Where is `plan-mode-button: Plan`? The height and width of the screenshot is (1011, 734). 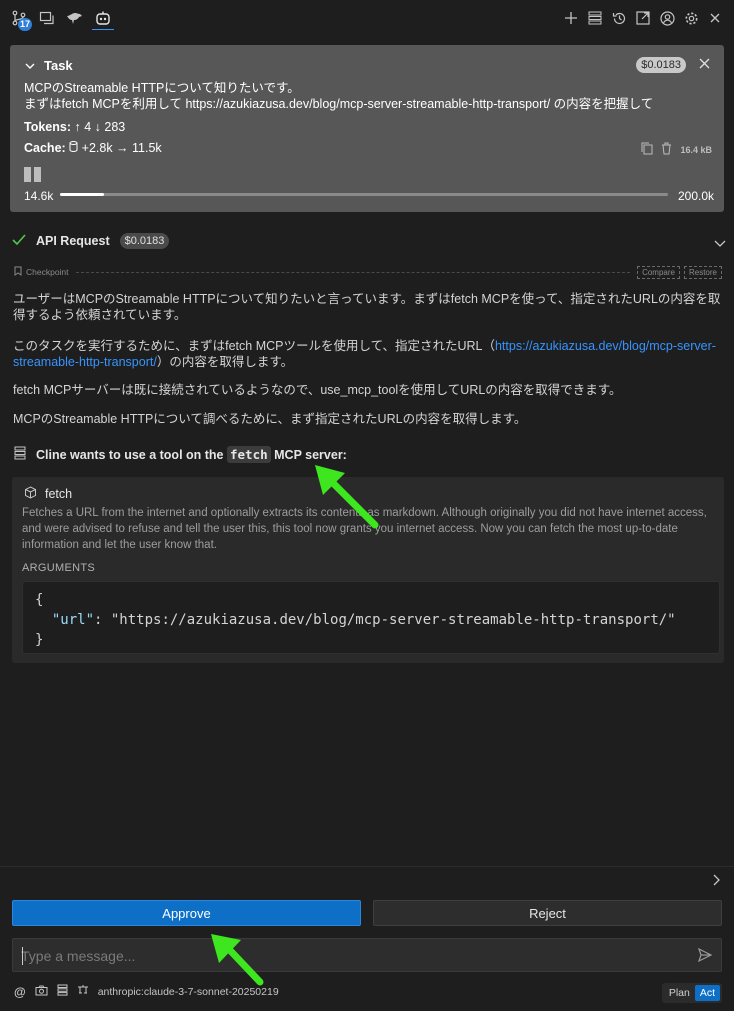
plan-mode-button: Plan is located at coordinates (679, 993).